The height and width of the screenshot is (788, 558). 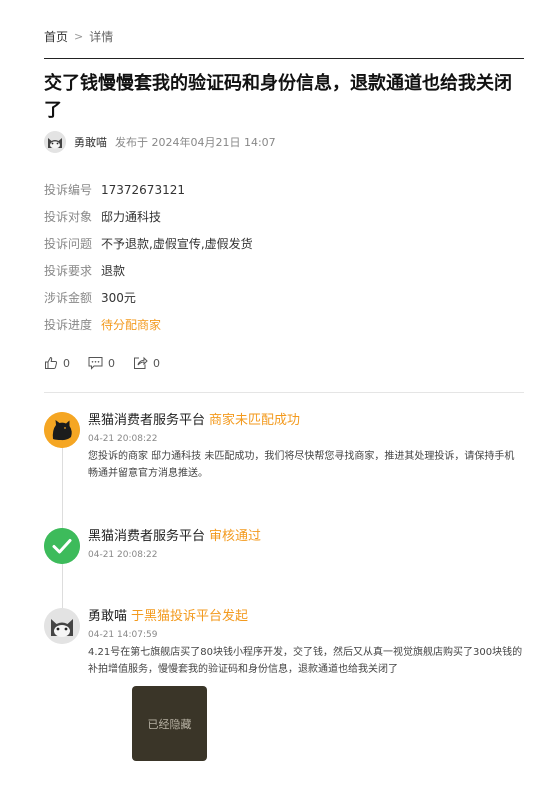 I want to click on check-circle-icon, so click(x=62, y=546).